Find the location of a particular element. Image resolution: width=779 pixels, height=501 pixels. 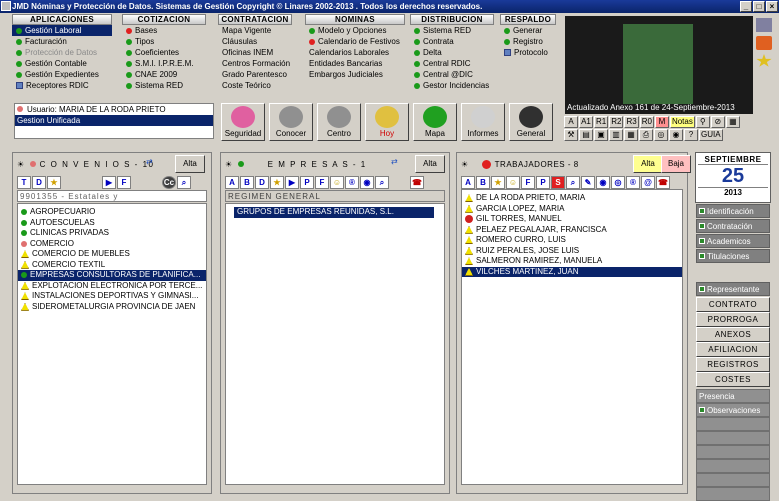

menu-item: Gestión Contable is located at coordinates (62, 63).